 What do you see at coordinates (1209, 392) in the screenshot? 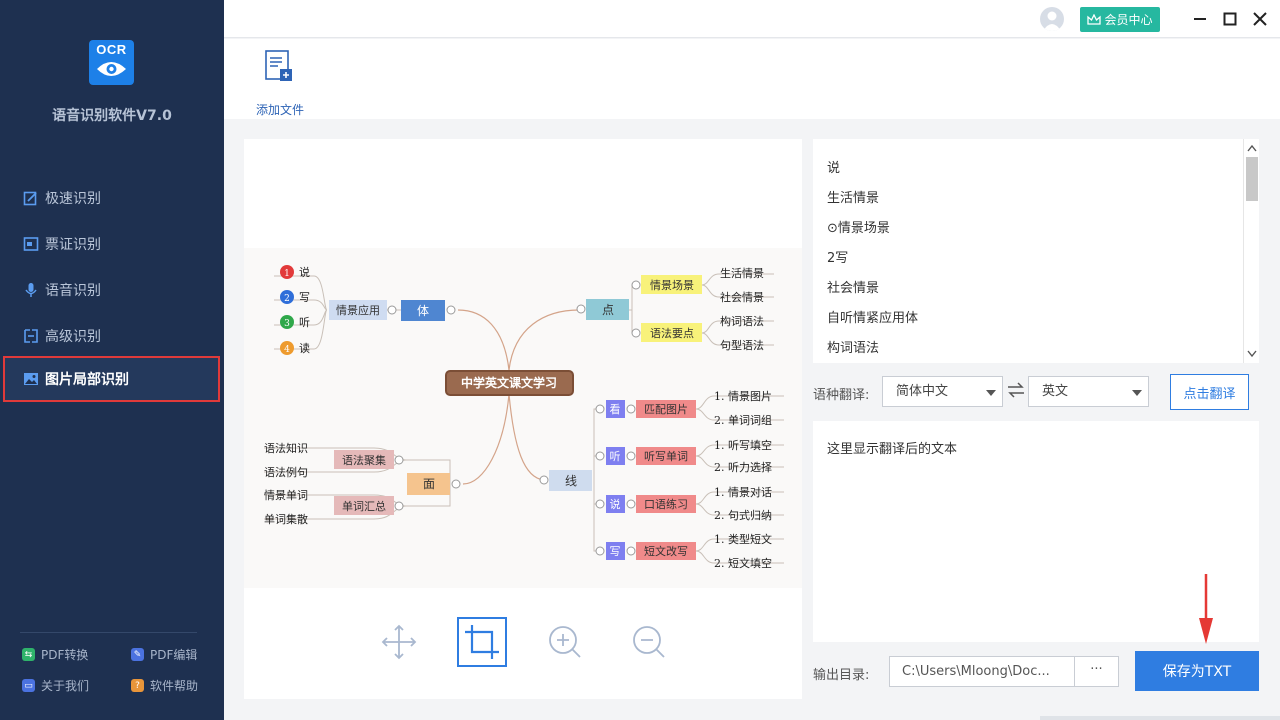
I see `translate-button: 点击翻译` at bounding box center [1209, 392].